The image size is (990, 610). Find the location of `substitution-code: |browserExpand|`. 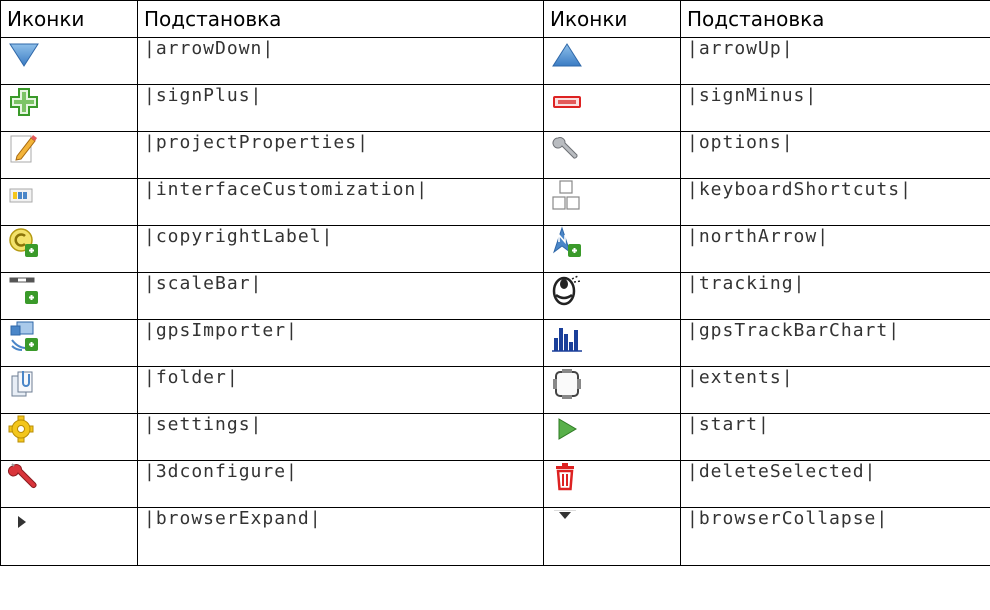

substitution-code: |browserExpand| is located at coordinates (340, 536).